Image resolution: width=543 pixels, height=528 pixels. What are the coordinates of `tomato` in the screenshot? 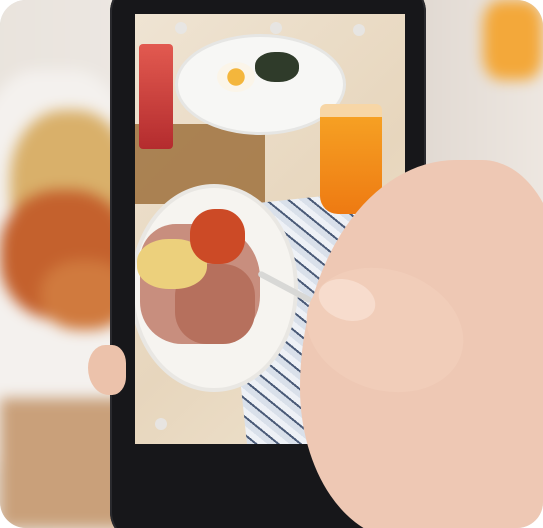 It's located at (217, 236).